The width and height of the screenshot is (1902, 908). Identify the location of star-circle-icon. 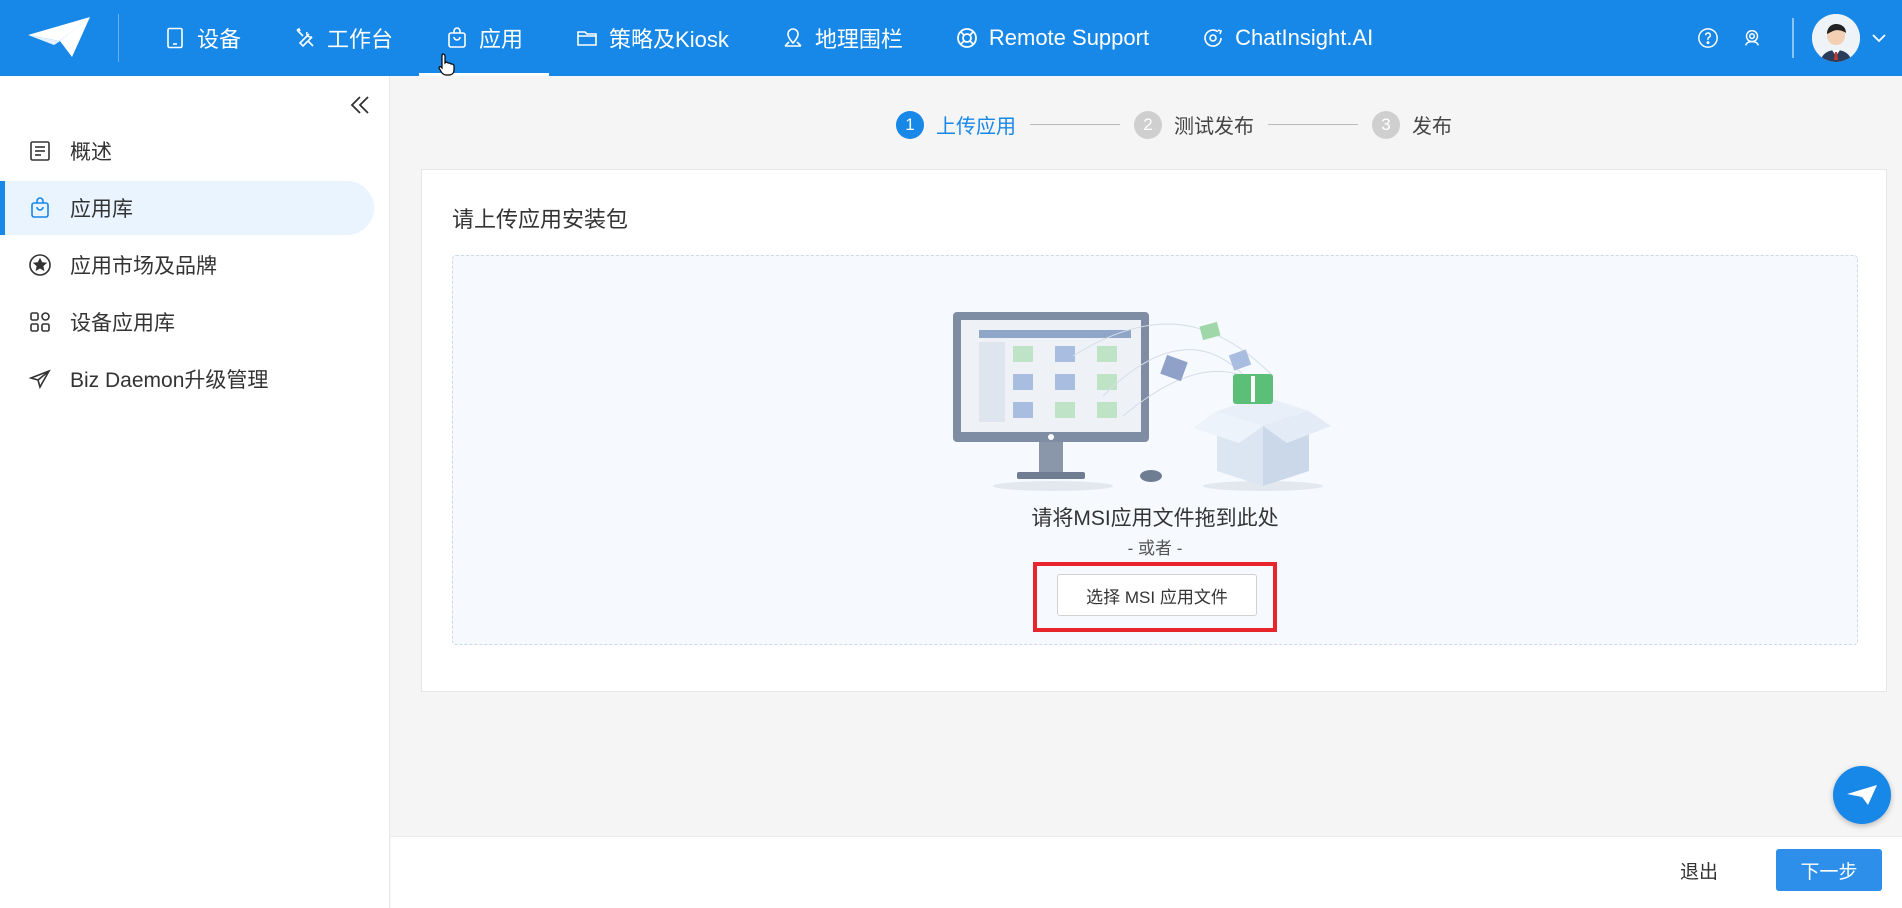
(40, 265).